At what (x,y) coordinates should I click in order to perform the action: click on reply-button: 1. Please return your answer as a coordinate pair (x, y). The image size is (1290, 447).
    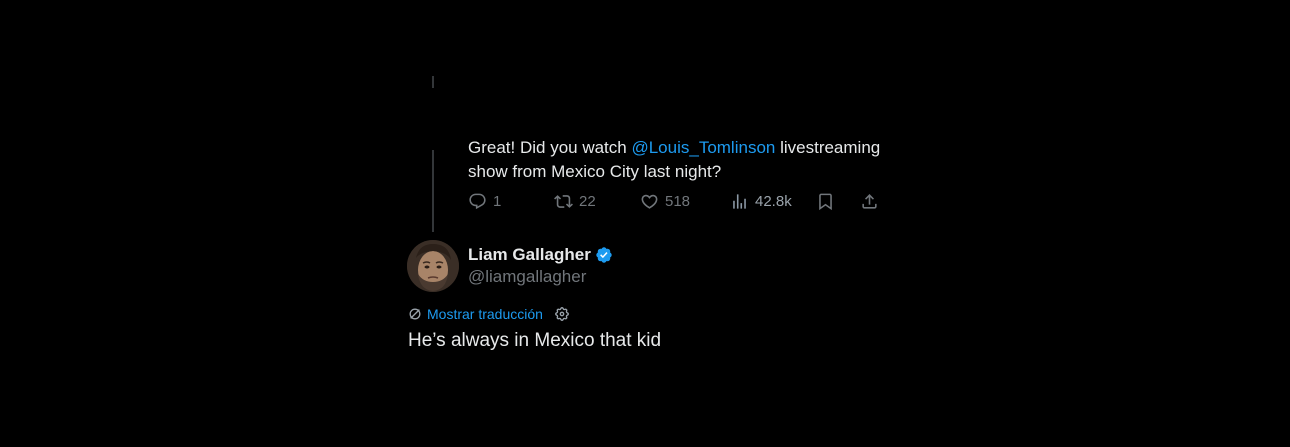
    Looking at the image, I should click on (484, 201).